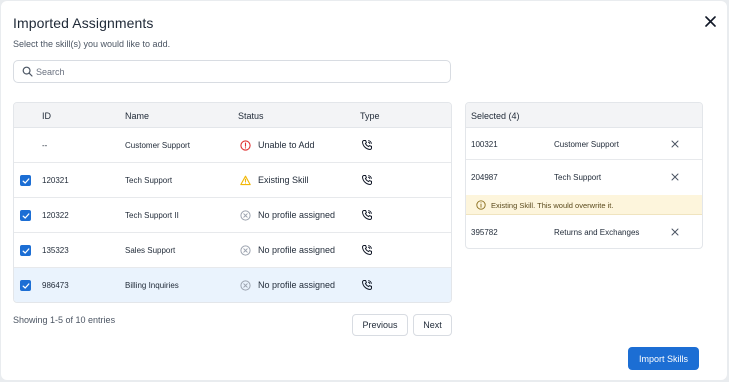  I want to click on table-row: 135323 Sales Support No profile assigned, so click(232, 250).